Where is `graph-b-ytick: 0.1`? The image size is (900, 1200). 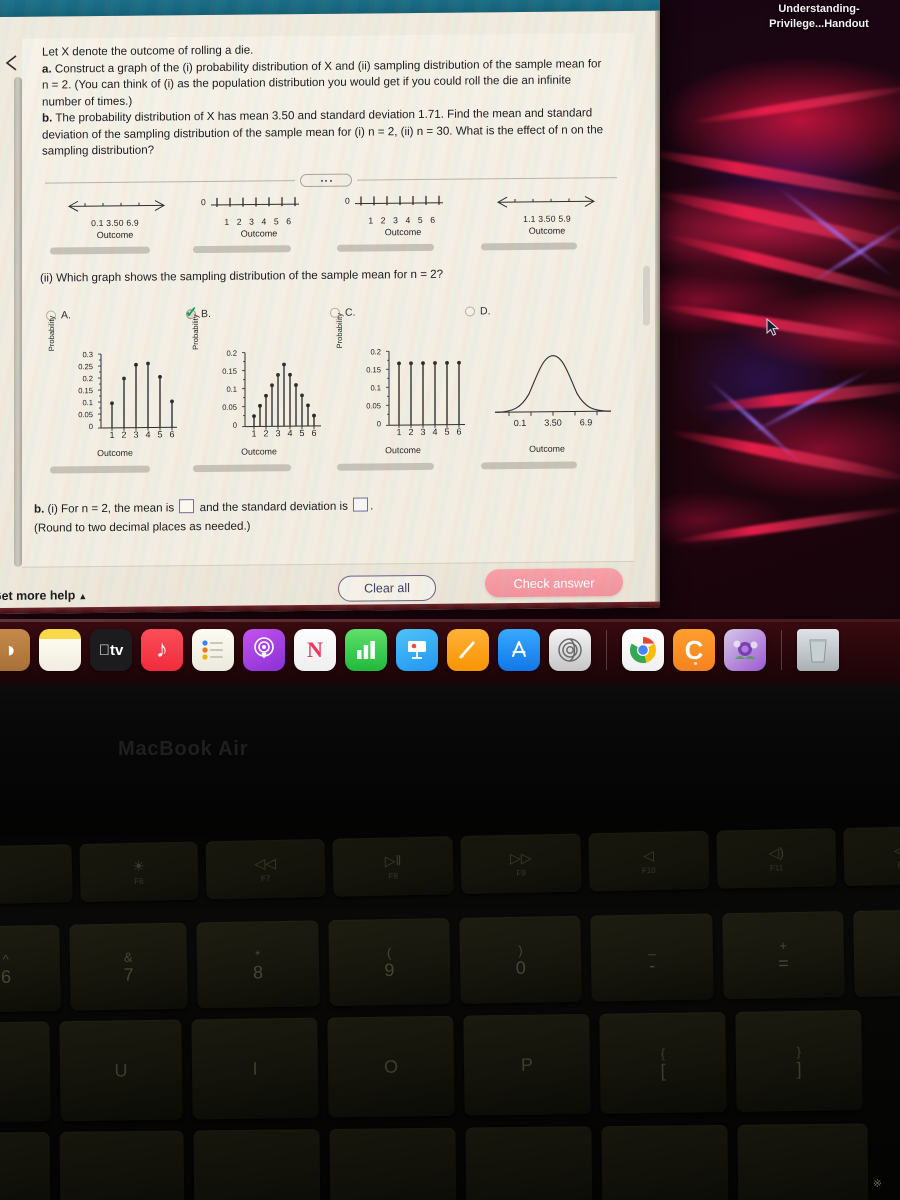
graph-b-ytick: 0.1 is located at coordinates (231, 389).